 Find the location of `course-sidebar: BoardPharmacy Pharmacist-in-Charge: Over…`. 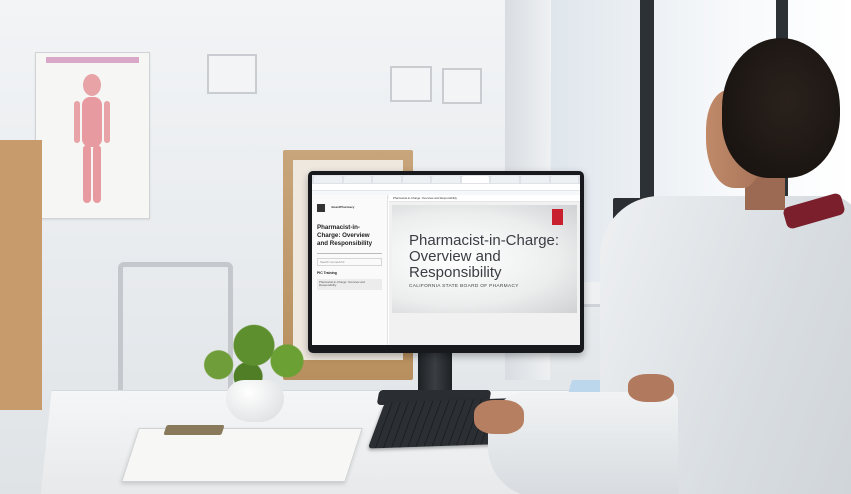

course-sidebar: BoardPharmacy Pharmacist-in-Charge: Over… is located at coordinates (350, 270).